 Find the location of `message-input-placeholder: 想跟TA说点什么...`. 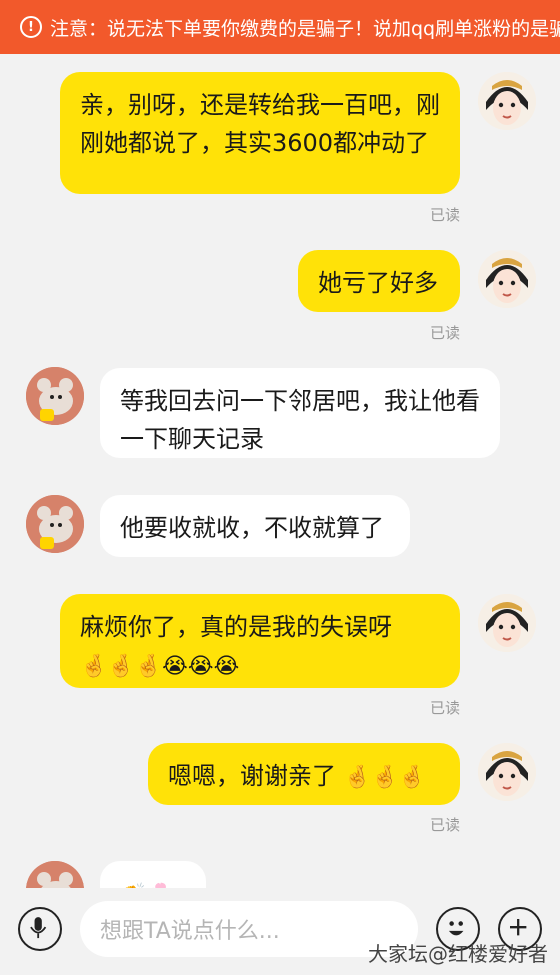

message-input-placeholder: 想跟TA说点什么... is located at coordinates (190, 931).